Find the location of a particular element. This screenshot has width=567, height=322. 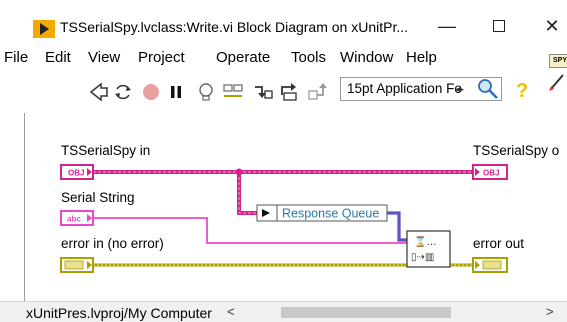

context-help-icon: ? is located at coordinates (523, 90).